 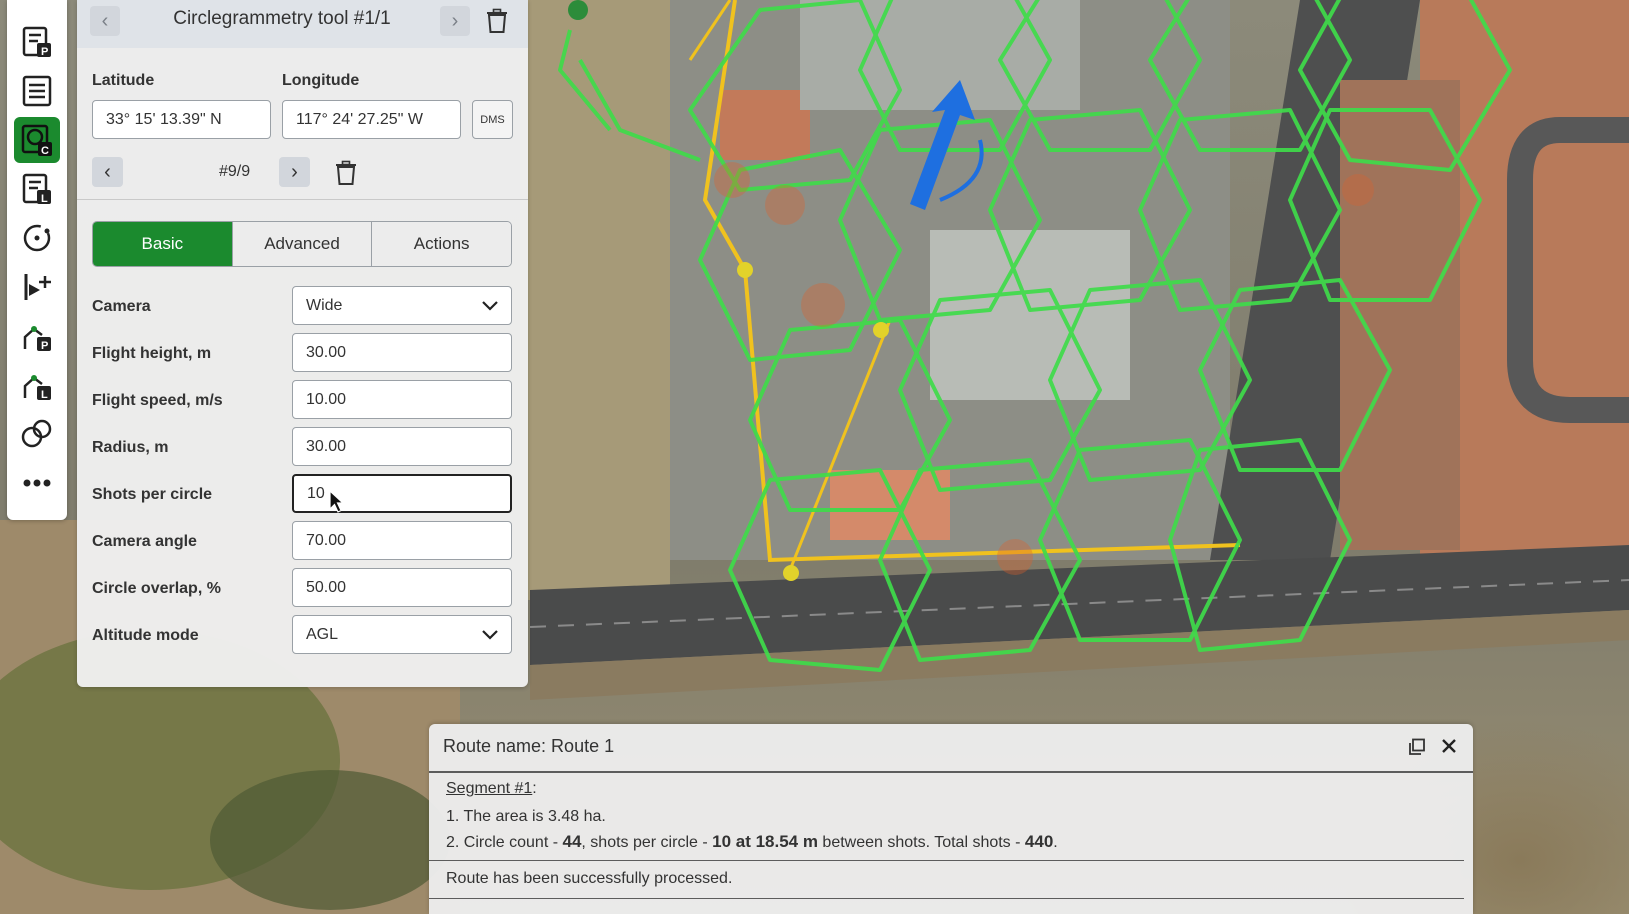 I want to click on settings-tabs: Basic Advanced Actions, so click(x=302, y=244).